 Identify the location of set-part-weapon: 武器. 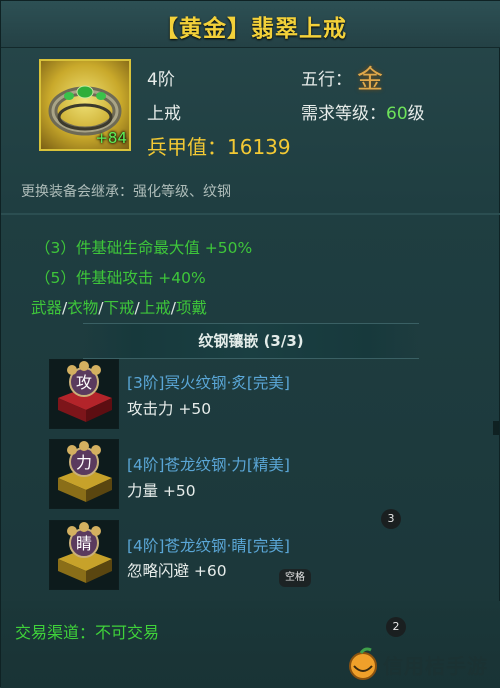
(47, 308).